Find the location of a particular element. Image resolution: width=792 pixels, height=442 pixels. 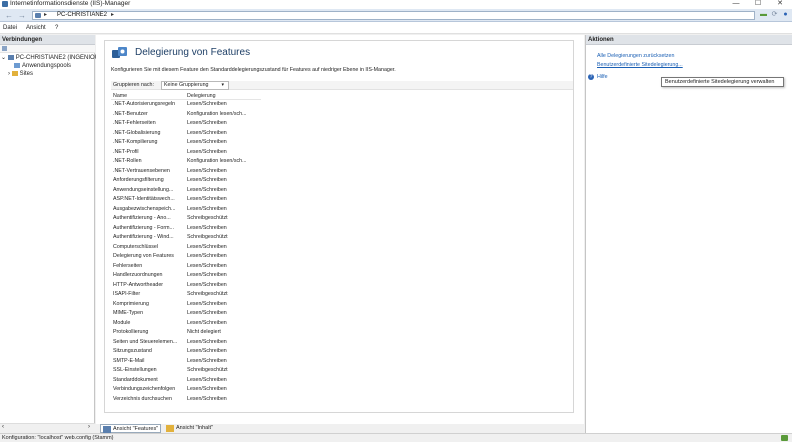

new-connection-icon is located at coordinates (4, 48).